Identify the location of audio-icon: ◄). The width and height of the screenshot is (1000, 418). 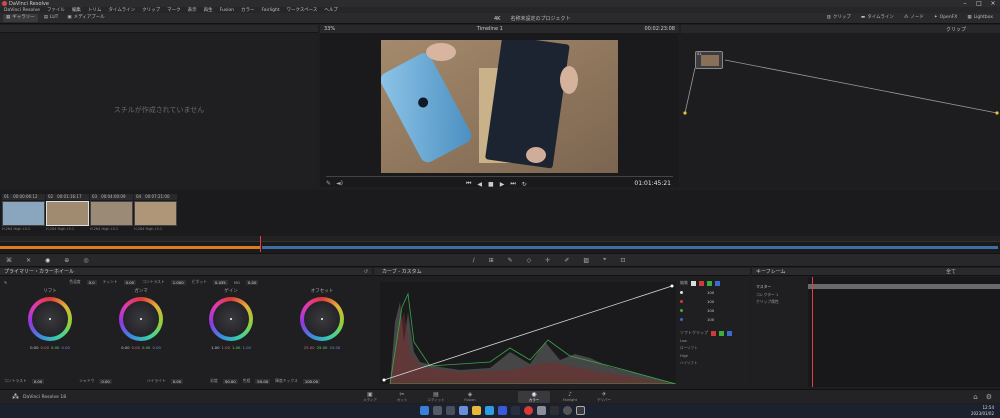
(339, 183).